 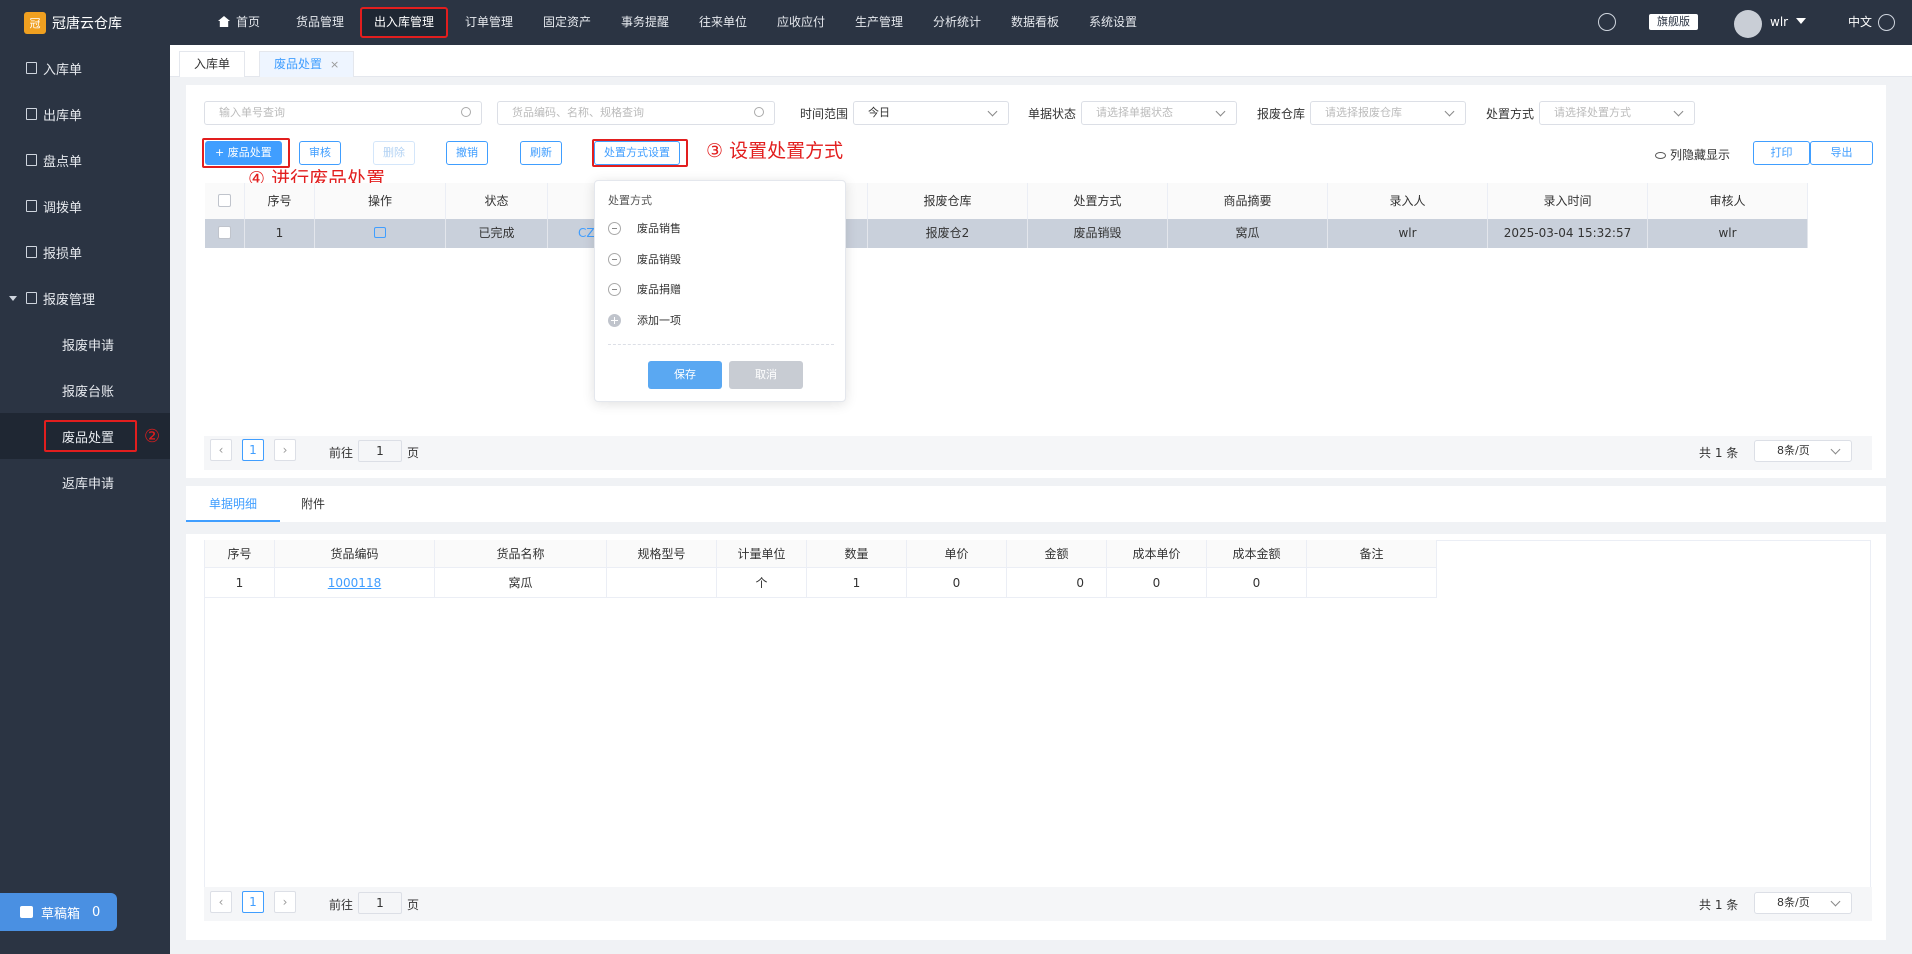 What do you see at coordinates (645, 22) in the screenshot?
I see `nav-reminders: 事务提醒` at bounding box center [645, 22].